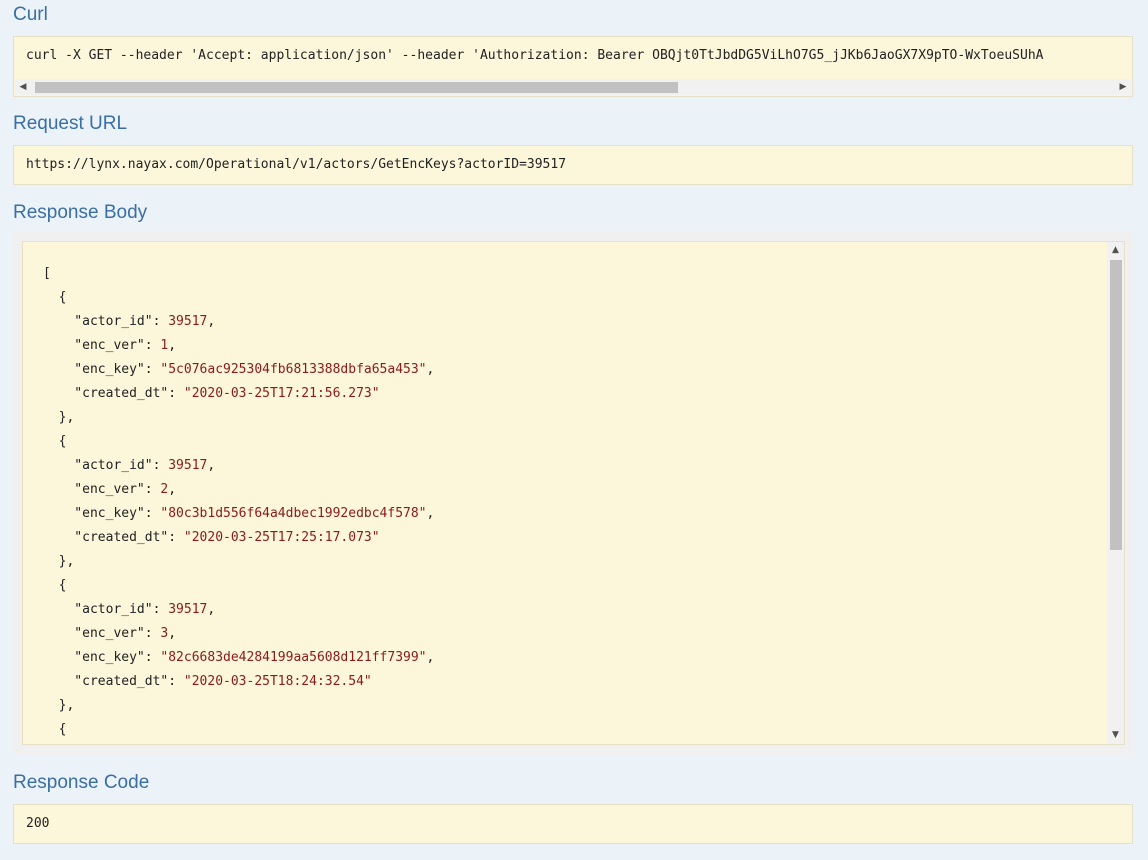  Describe the element at coordinates (293, 657) in the screenshot. I see `json-value: "82c6683de4284199aa5608d121ff7399"` at that location.